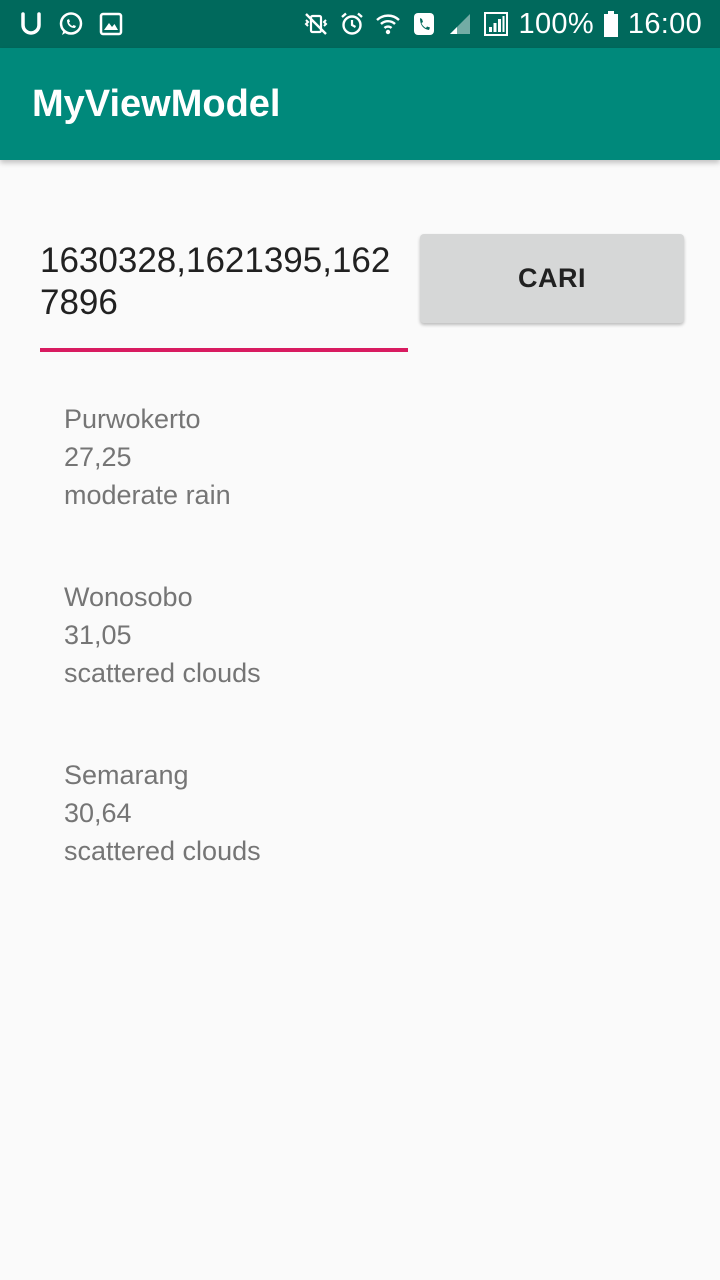 Image resolution: width=720 pixels, height=1280 pixels. What do you see at coordinates (360, 104) in the screenshot?
I see `app-bar: MyViewModel` at bounding box center [360, 104].